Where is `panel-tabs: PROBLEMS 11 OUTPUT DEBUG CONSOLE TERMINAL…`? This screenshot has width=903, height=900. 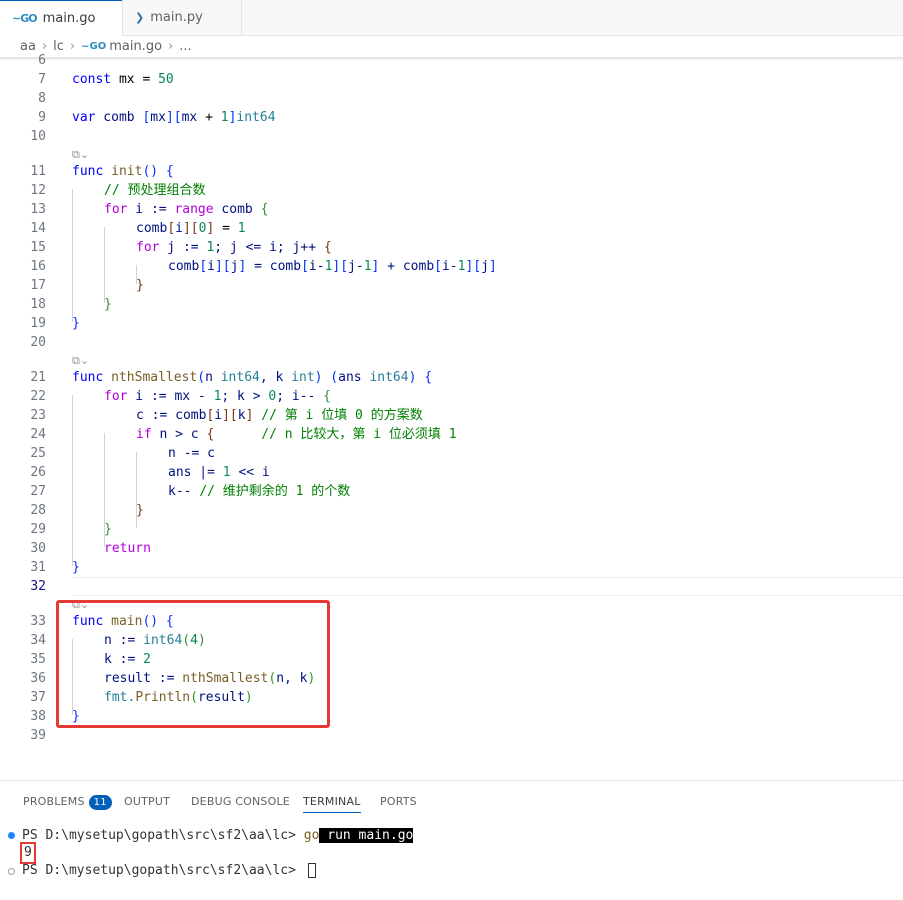 panel-tabs: PROBLEMS 11 OUTPUT DEBUG CONSOLE TERMINAL… is located at coordinates (451, 801).